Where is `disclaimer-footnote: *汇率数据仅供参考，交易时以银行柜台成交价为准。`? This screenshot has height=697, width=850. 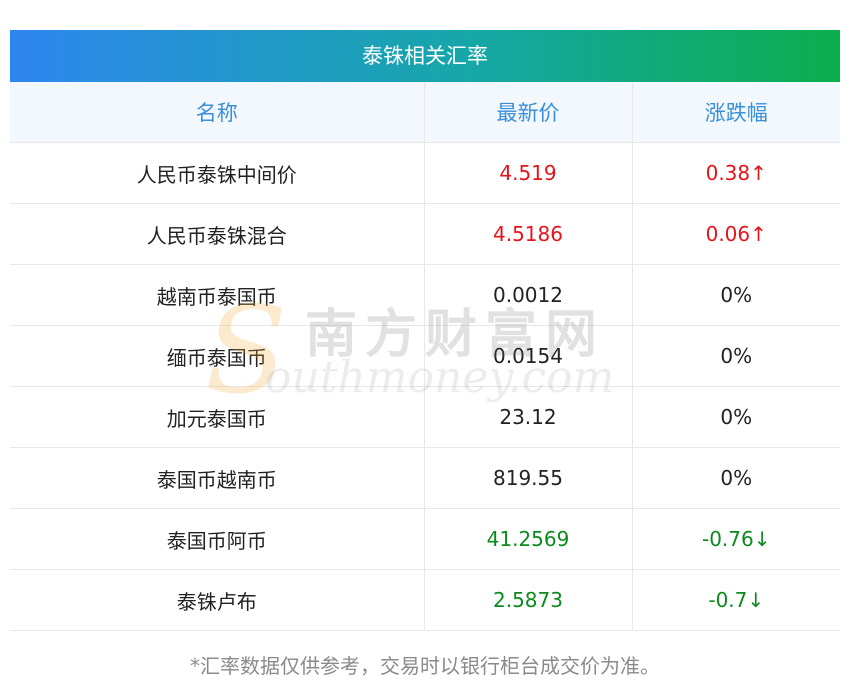
disclaimer-footnote: *汇率数据仅供参考，交易时以银行柜台成交价为准。 is located at coordinates (425, 666).